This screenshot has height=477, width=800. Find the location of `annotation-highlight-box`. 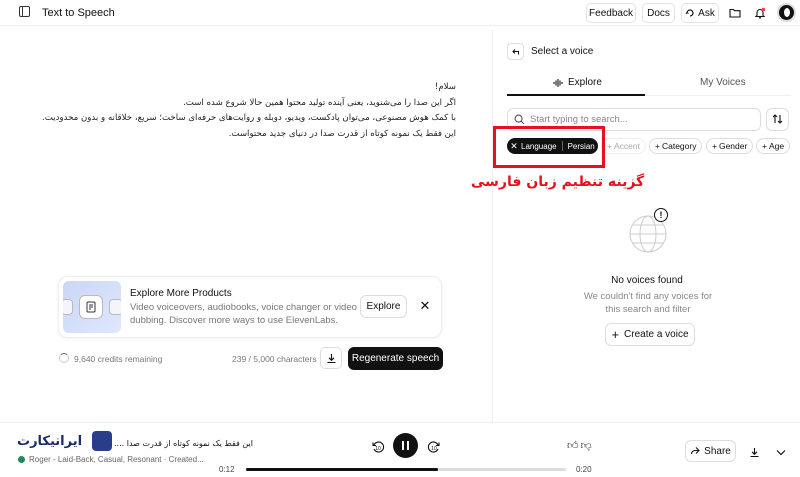

annotation-highlight-box is located at coordinates (549, 147).